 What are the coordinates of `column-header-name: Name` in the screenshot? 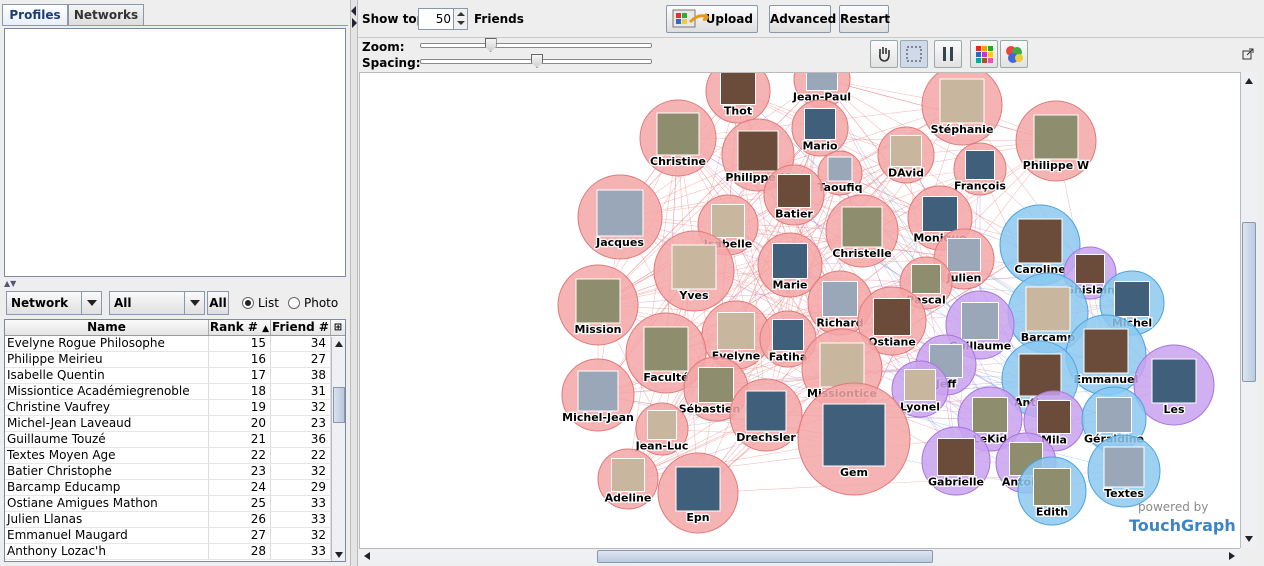 It's located at (107, 327).